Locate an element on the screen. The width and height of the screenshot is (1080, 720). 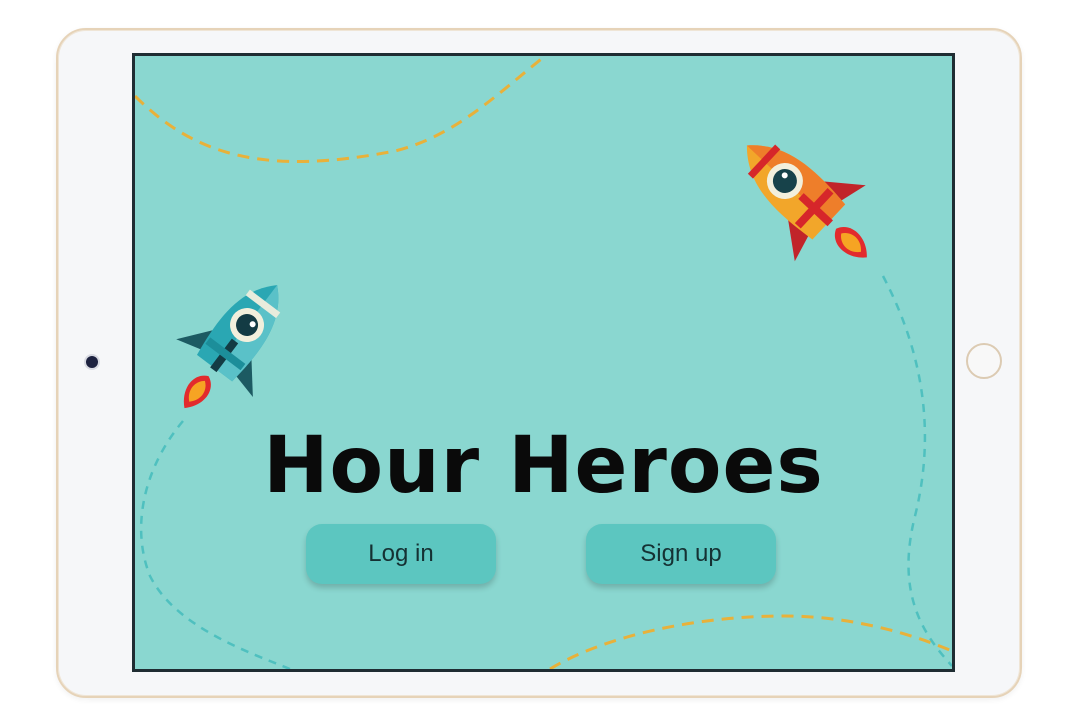
orange-trail-top is located at coordinates (340, 110).